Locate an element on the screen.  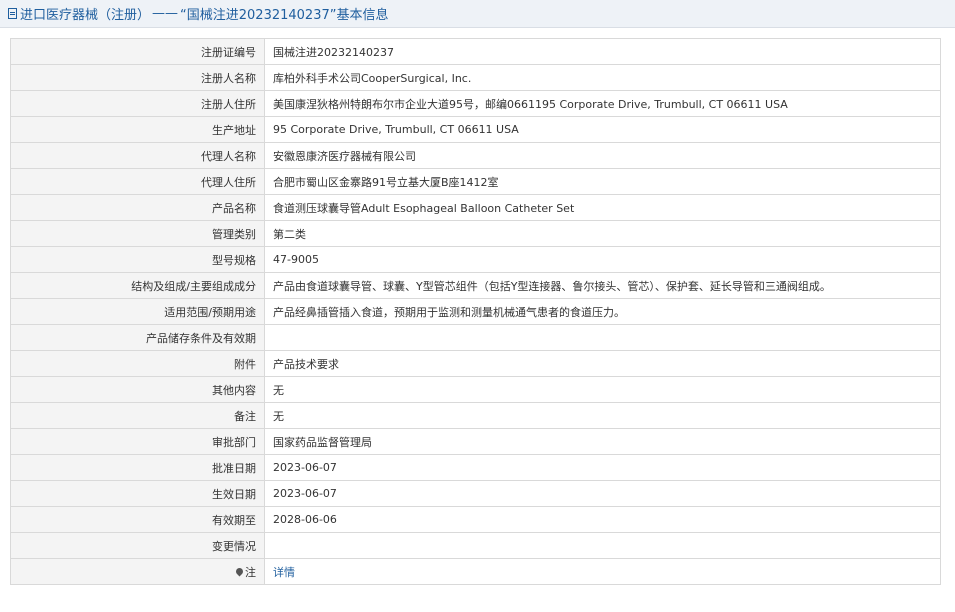
table-row: 管理类别 第二类 is located at coordinates (475, 233).